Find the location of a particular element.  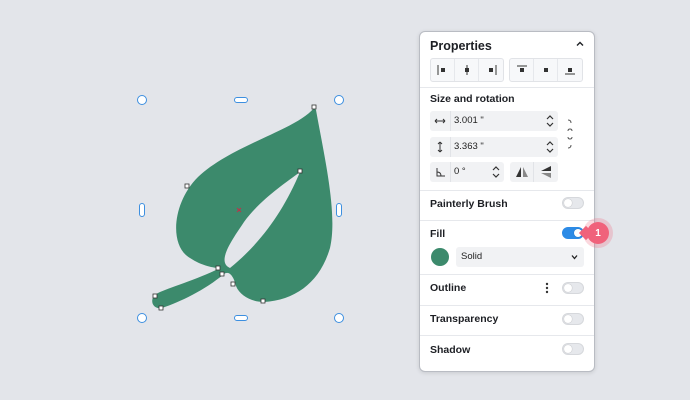

flip-group is located at coordinates (534, 172).